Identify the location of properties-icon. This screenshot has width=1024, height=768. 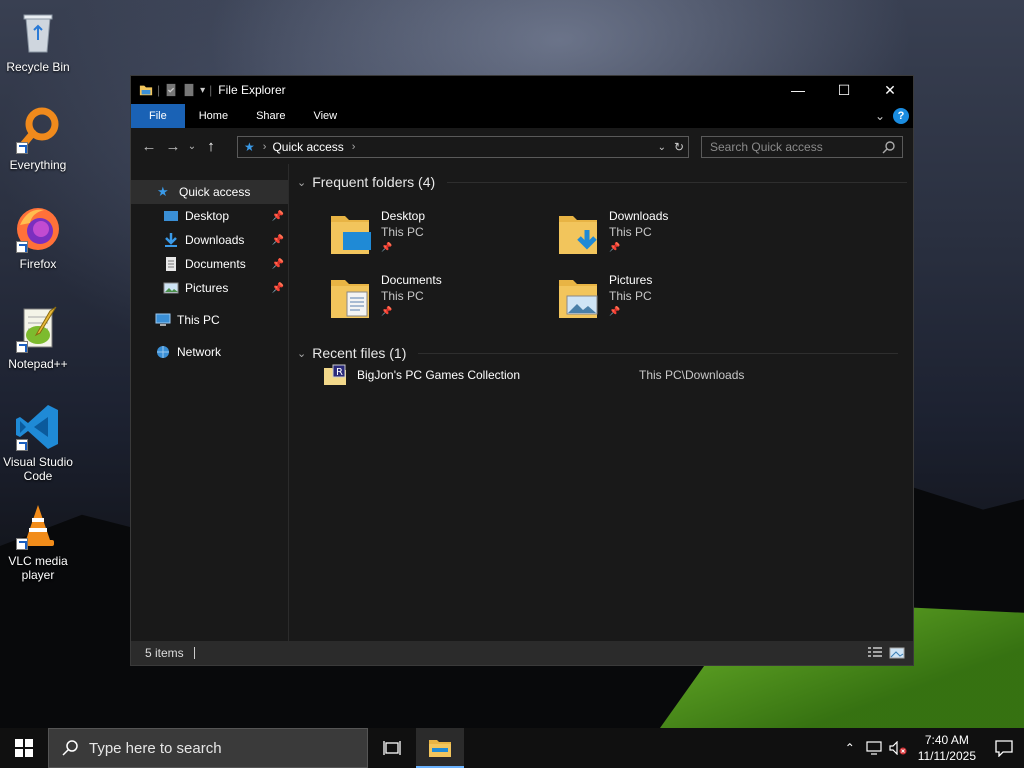
(171, 90).